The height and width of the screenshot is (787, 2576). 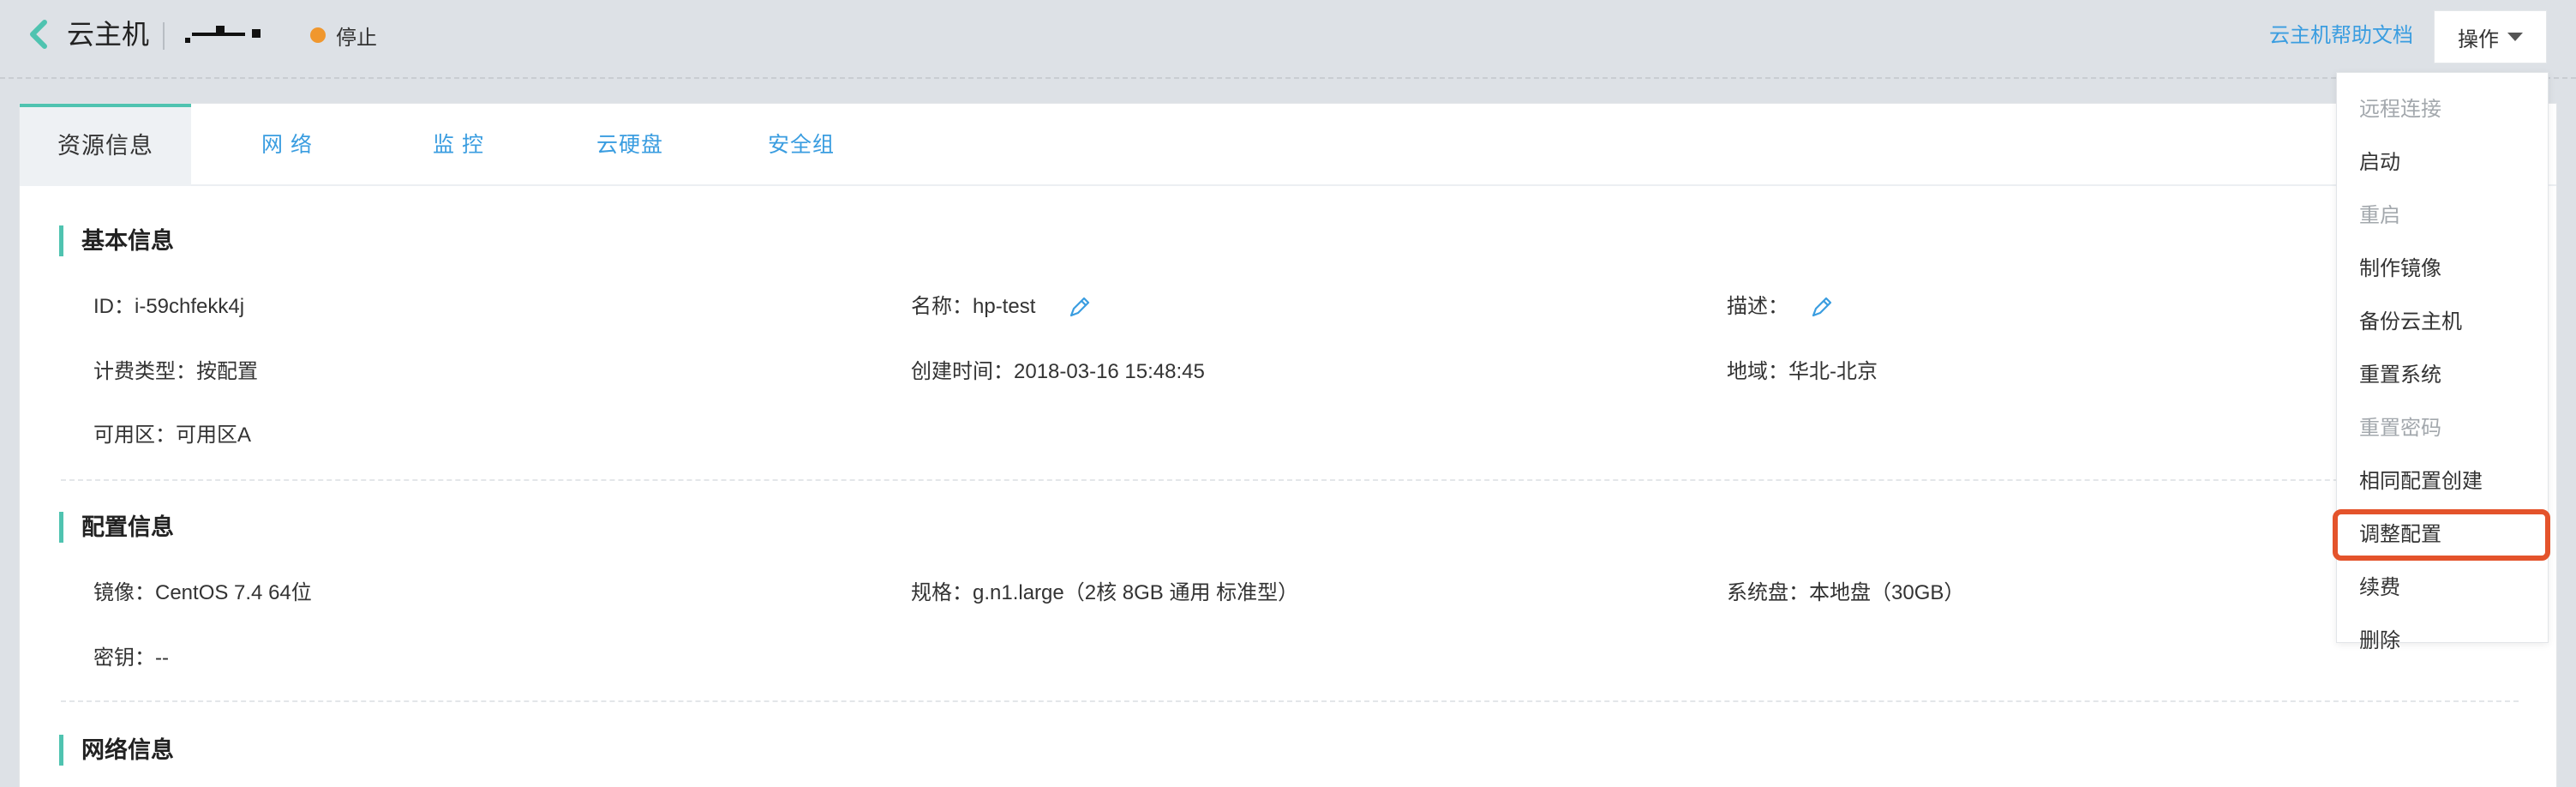 I want to click on tab-security-group: 安全组, so click(x=801, y=145).